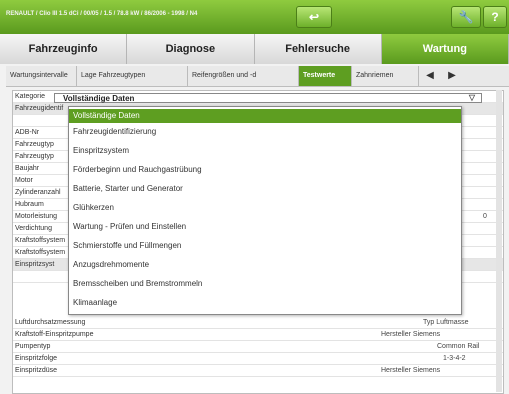 The height and width of the screenshot is (394, 509). Describe the element at coordinates (452, 76) in the screenshot. I see `next-arrow-icon: ▶` at that location.